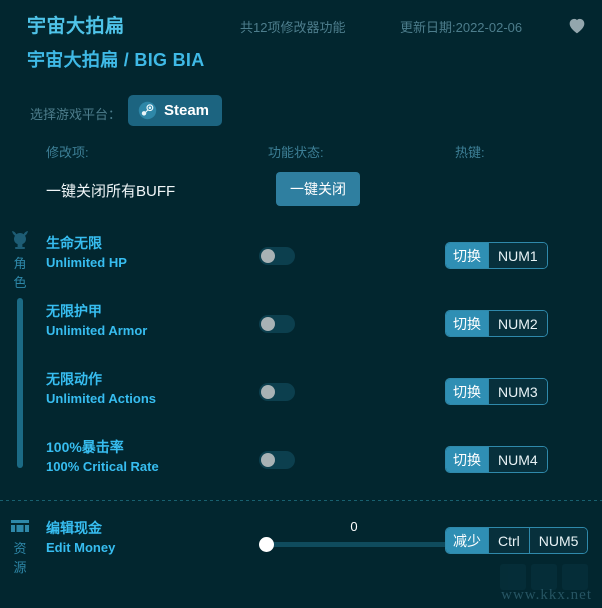  I want to click on hotkey-unlimited-actions: 切换 NUM3, so click(496, 391).